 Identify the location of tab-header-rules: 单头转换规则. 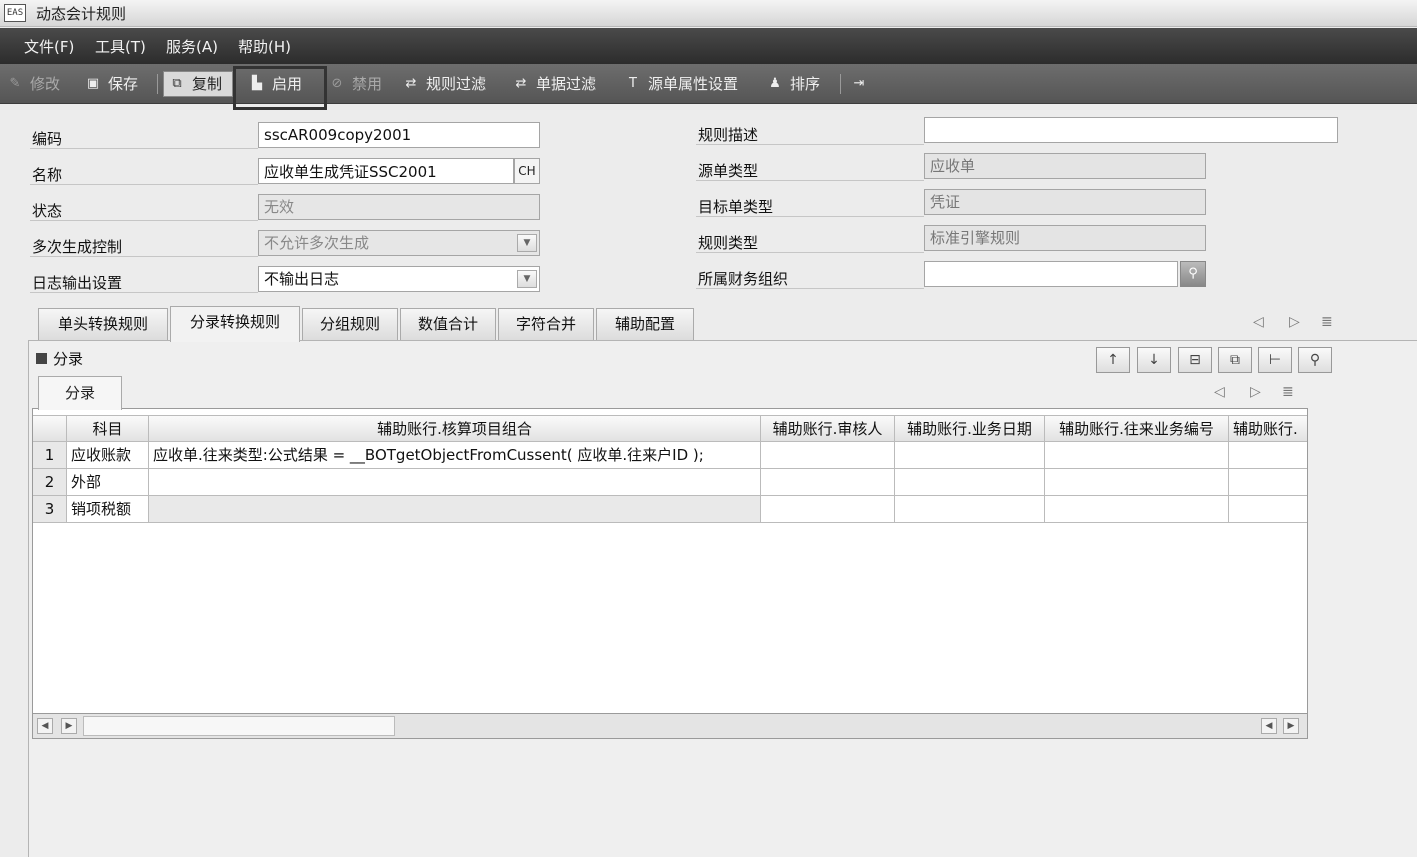
(103, 324).